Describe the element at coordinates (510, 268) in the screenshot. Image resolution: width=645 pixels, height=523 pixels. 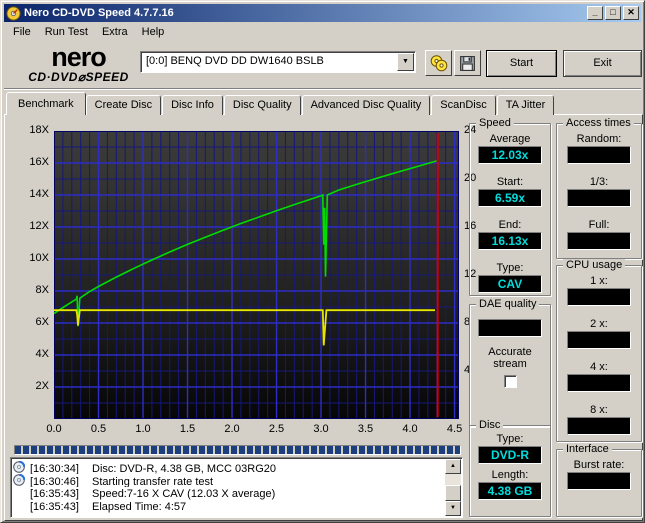
I see `speed-type-label: Type:` at that location.